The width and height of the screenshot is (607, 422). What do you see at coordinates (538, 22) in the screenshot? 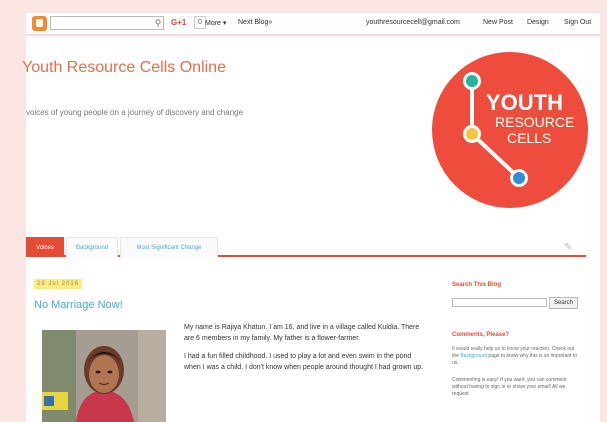
I see `design-link: Design` at bounding box center [538, 22].